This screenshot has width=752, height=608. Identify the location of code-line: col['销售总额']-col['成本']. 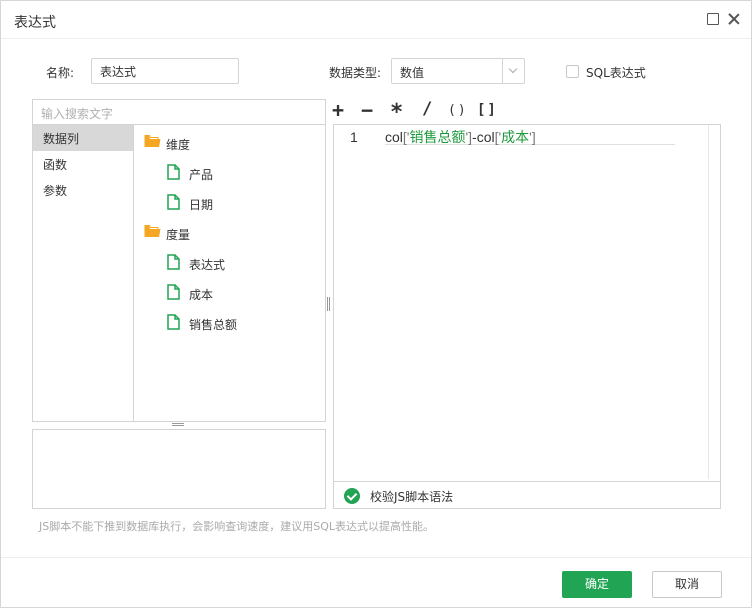
(530, 136).